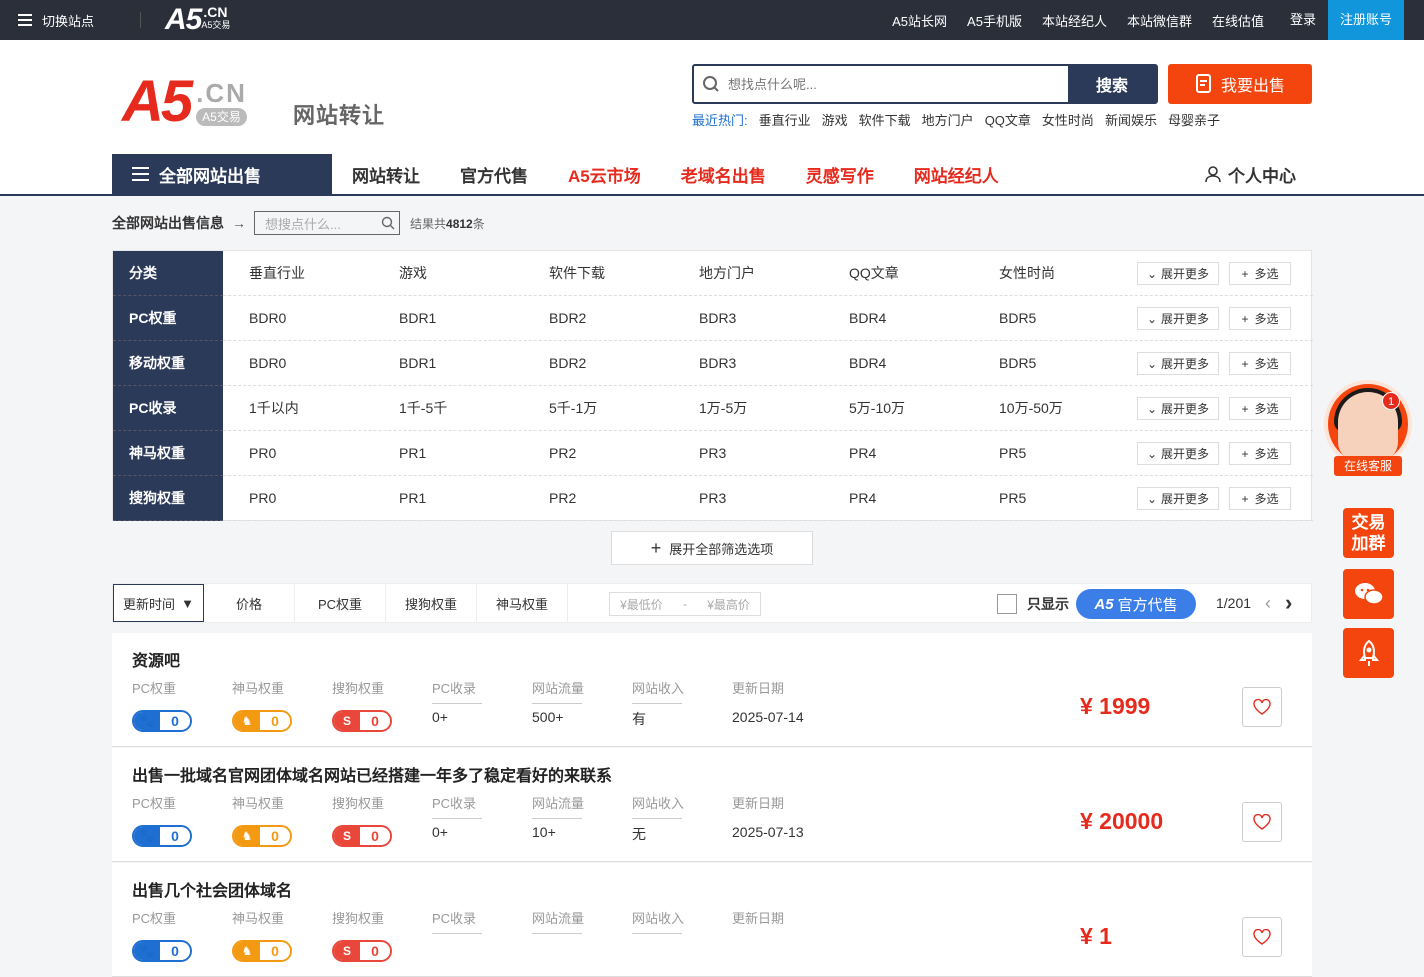 The image size is (1424, 977). What do you see at coordinates (604, 174) in the screenshot?
I see `nav-item-2: A5云市场` at bounding box center [604, 174].